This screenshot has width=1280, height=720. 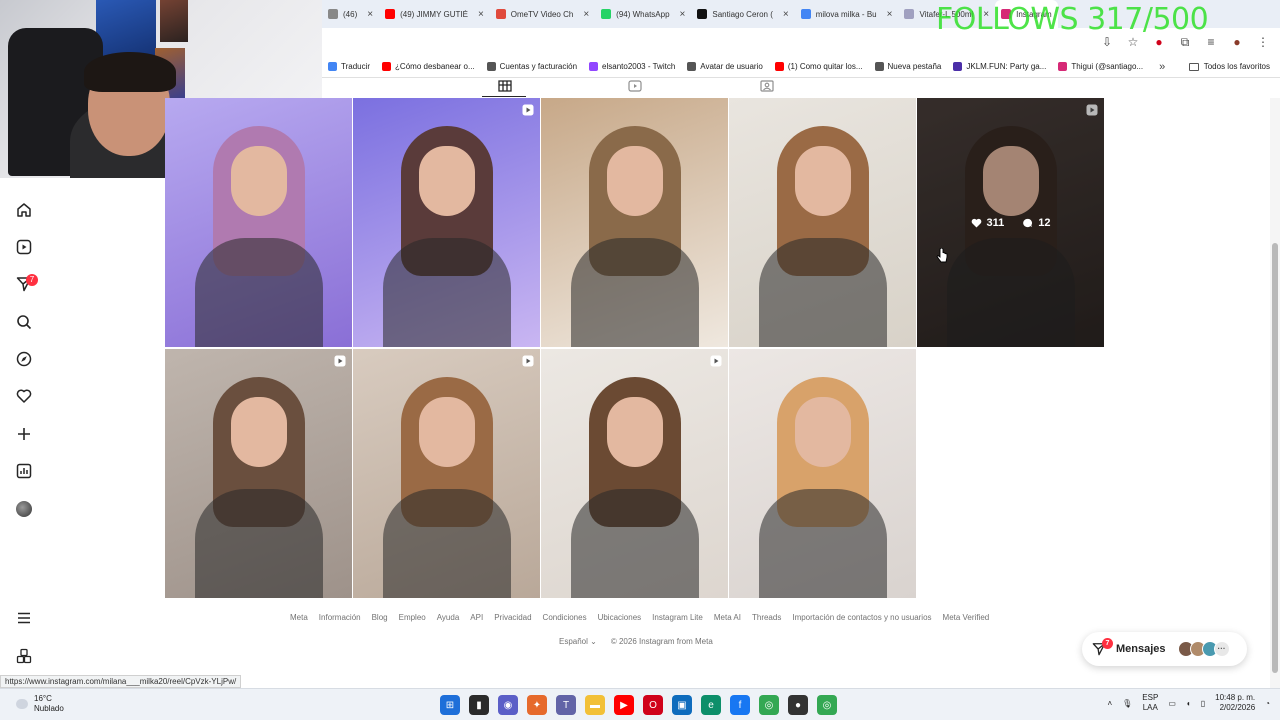 What do you see at coordinates (711, 705) in the screenshot?
I see `edge-icon: e` at bounding box center [711, 705].